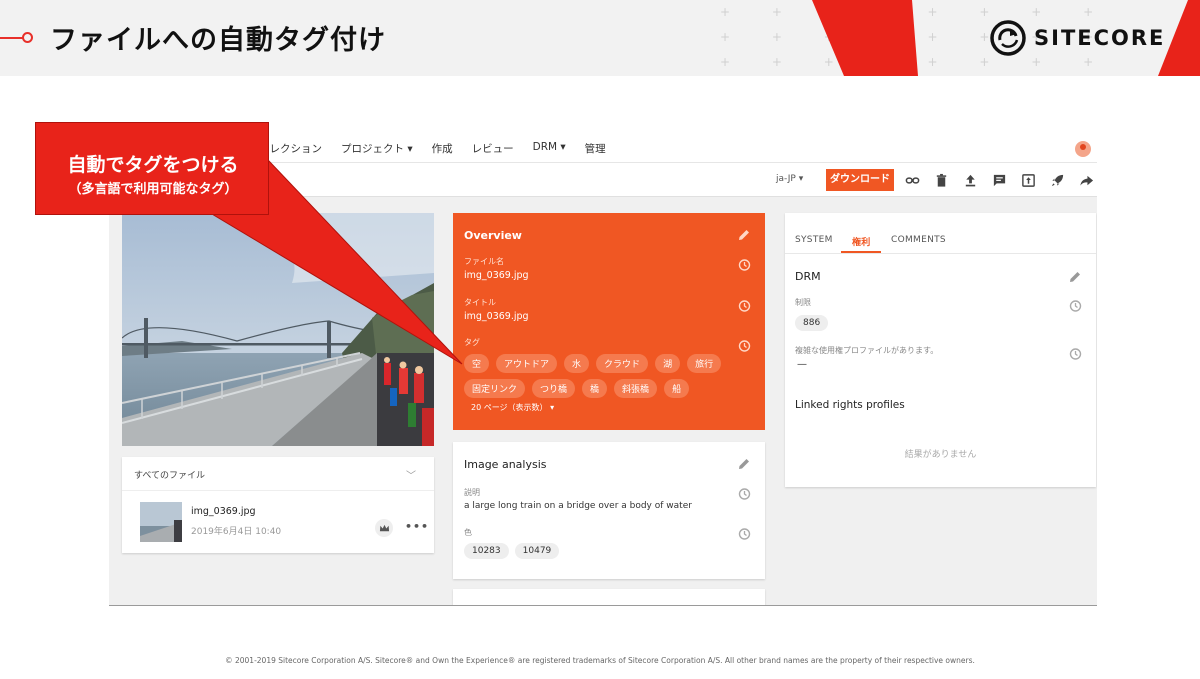  What do you see at coordinates (1008, 38) in the screenshot?
I see `sitecore-logo-icon` at bounding box center [1008, 38].